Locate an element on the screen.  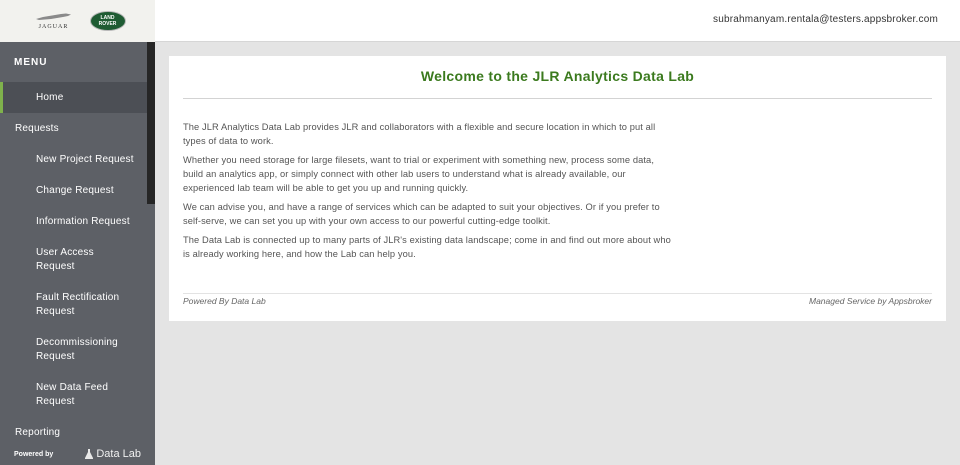
brand-logos: JAGUAR LAND ROVER is located at coordinates (77, 21).